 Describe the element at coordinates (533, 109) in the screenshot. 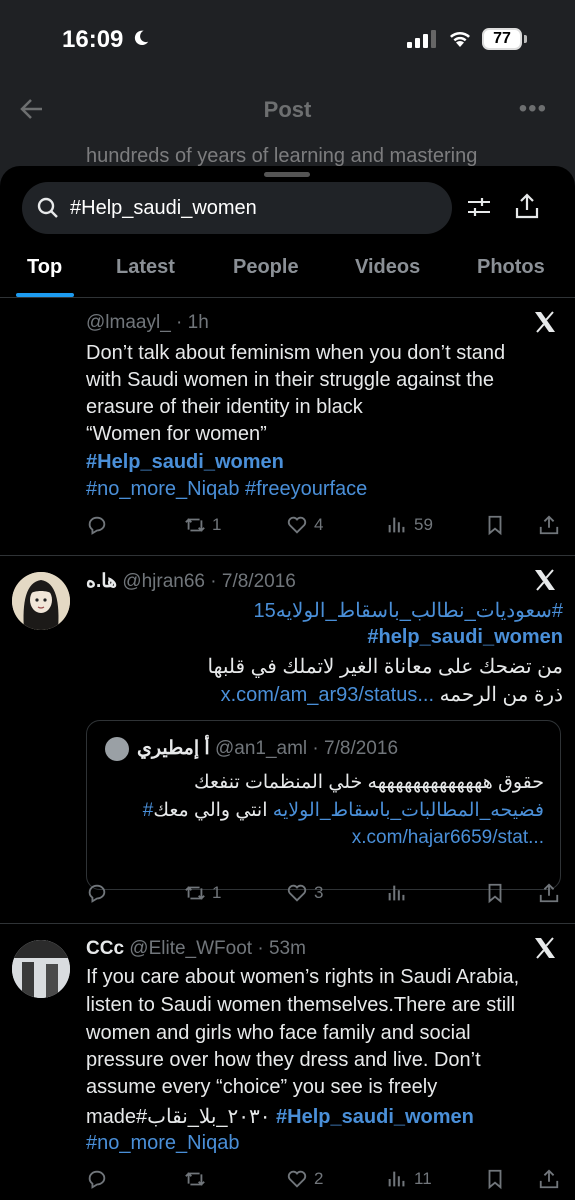

I see `more-icon: •••` at that location.